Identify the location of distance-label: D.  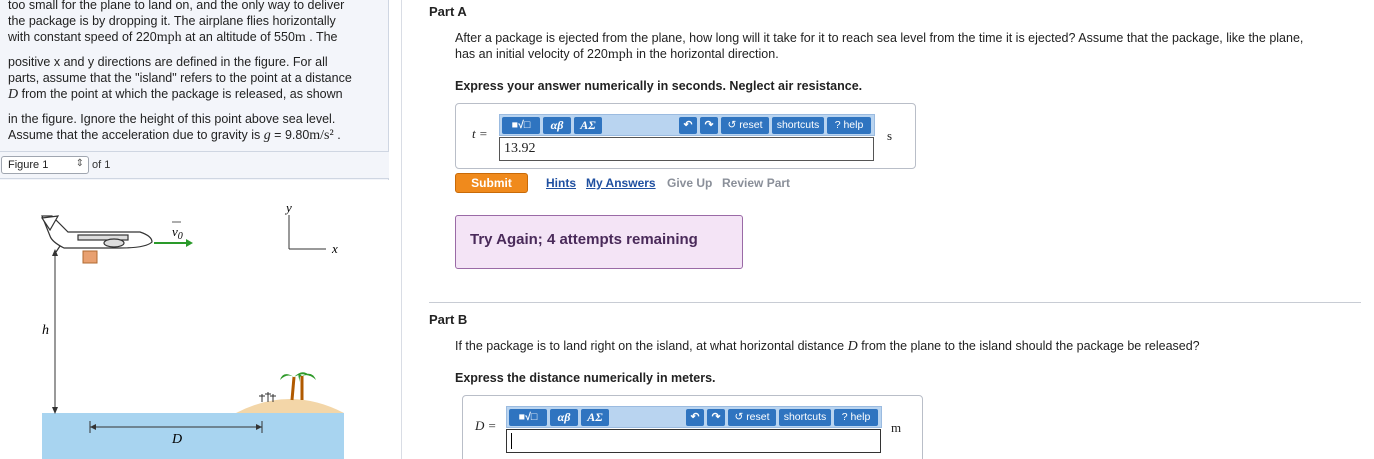
(176, 439).